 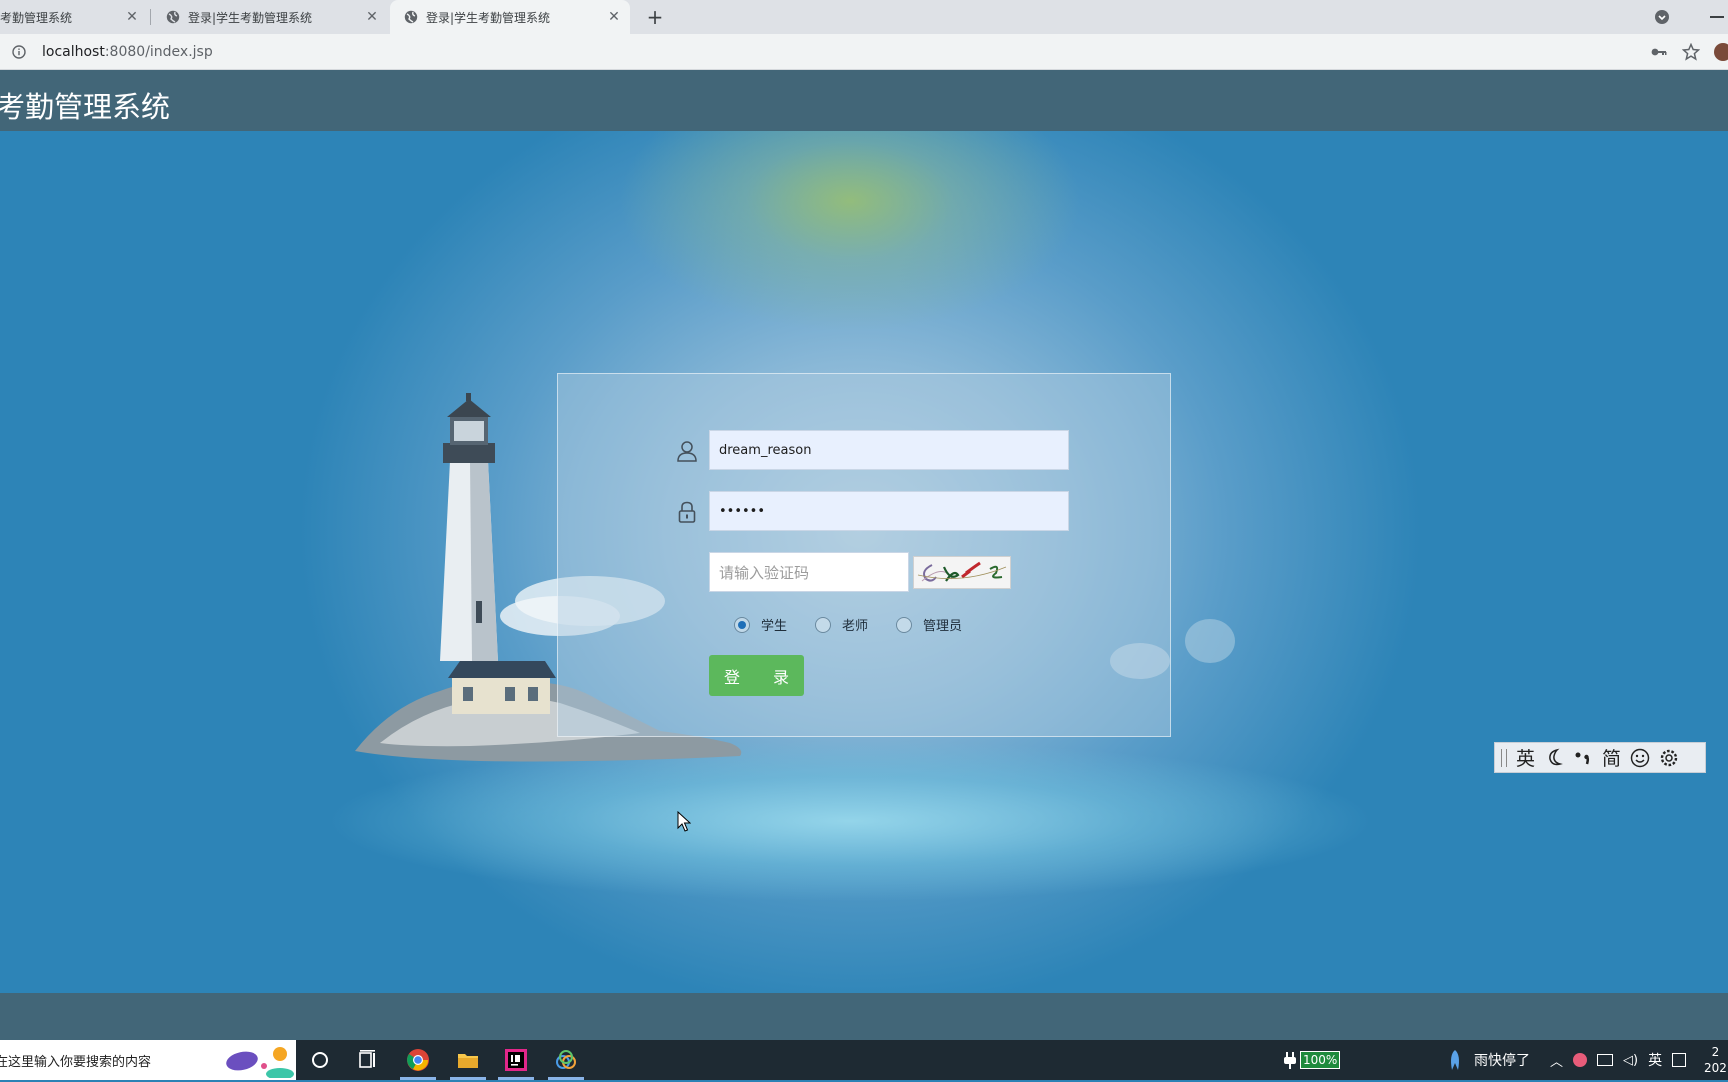 I want to click on password-value: ••••••, so click(x=742, y=511).